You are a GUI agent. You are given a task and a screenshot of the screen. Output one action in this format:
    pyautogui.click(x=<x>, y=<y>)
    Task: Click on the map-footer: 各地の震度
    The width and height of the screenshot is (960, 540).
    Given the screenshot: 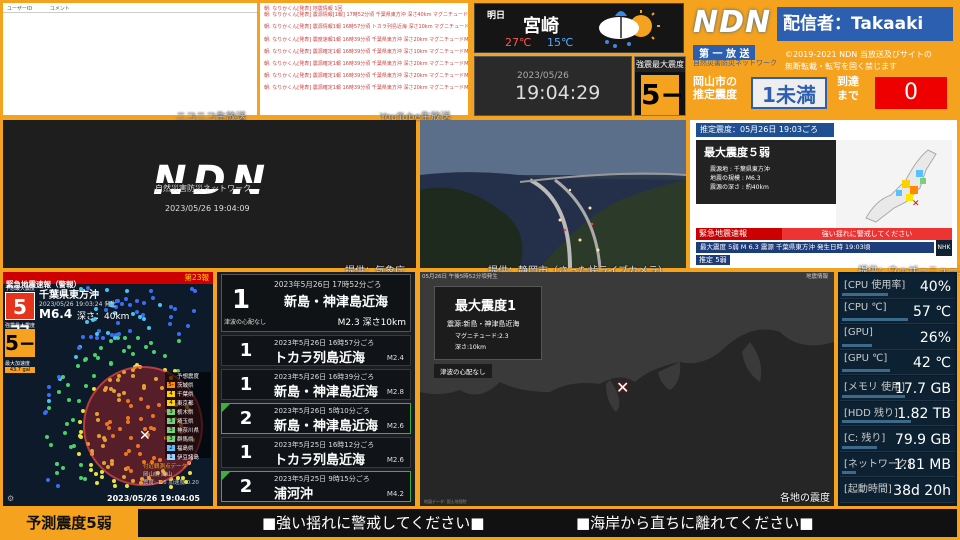 What is the action you would take?
    pyautogui.click(x=805, y=498)
    